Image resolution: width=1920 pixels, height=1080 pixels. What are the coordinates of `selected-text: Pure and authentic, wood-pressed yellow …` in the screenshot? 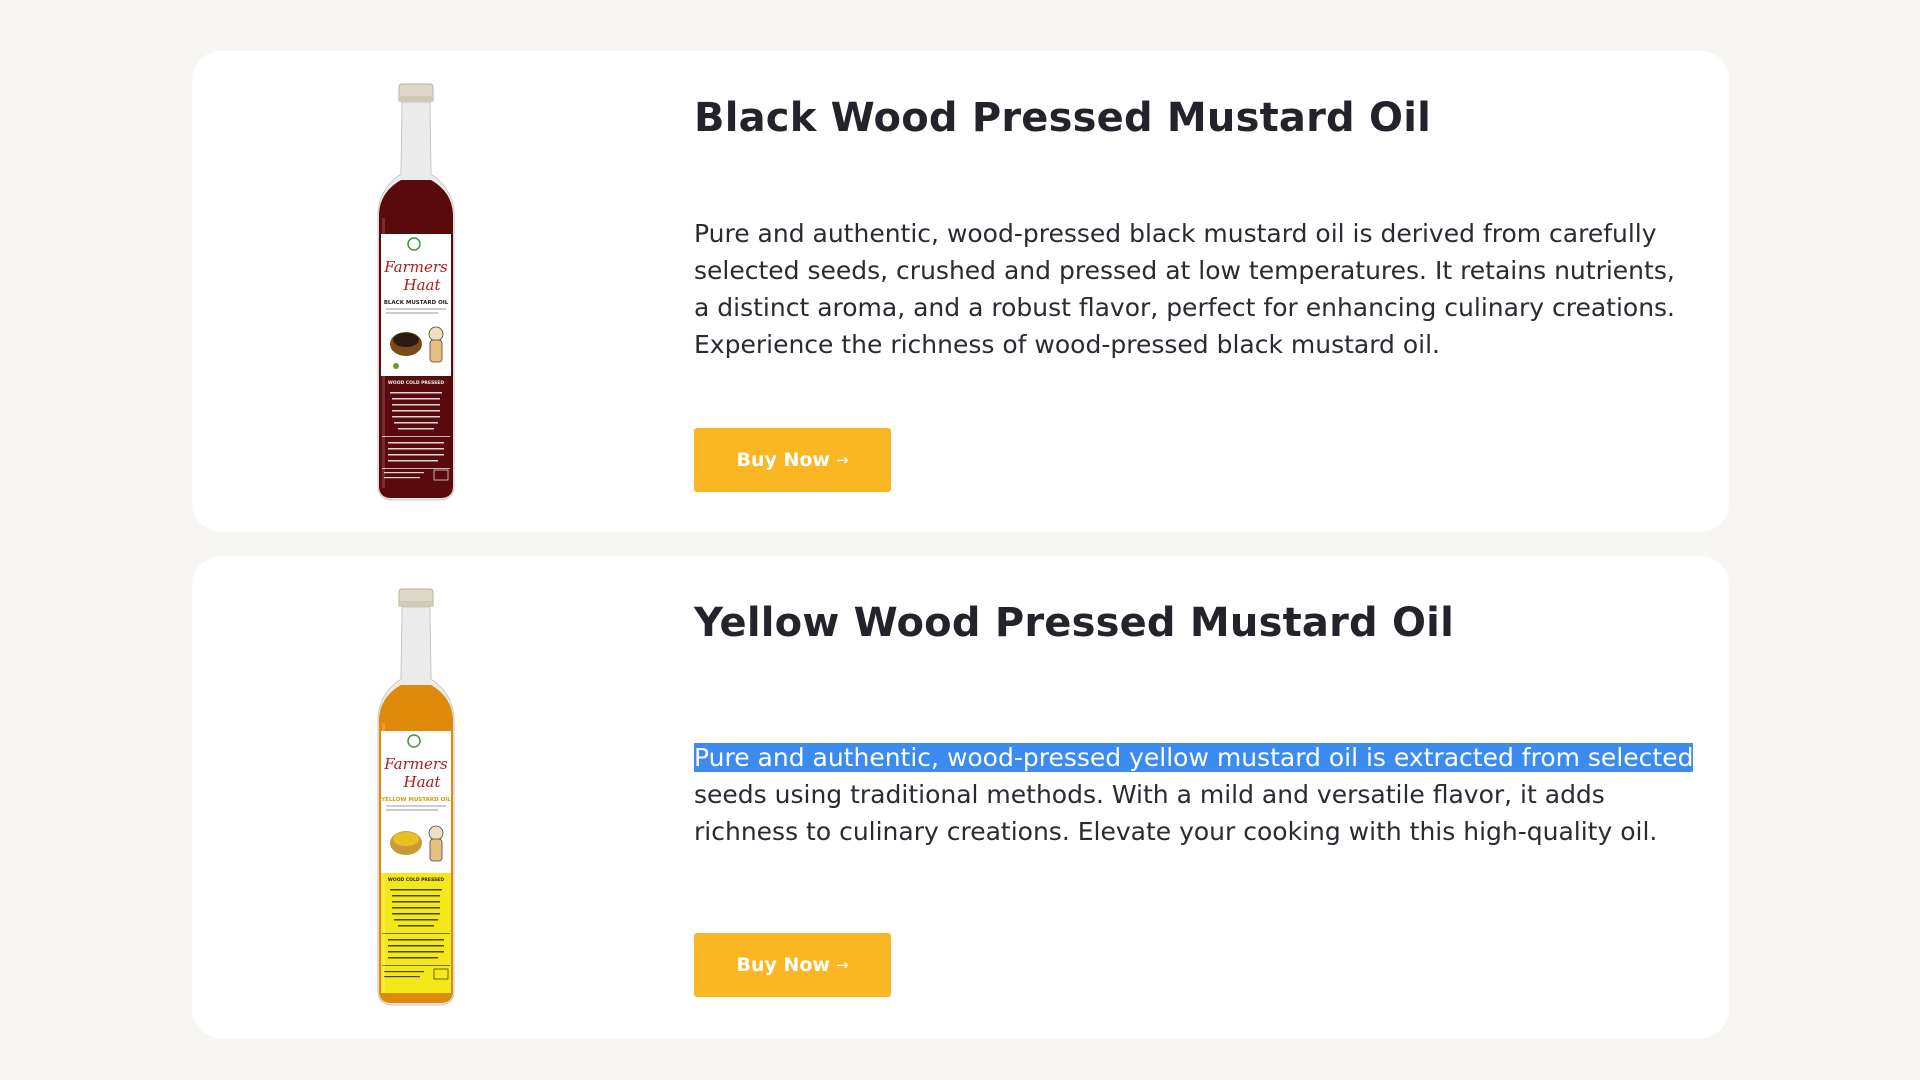 It's located at (1194, 757).